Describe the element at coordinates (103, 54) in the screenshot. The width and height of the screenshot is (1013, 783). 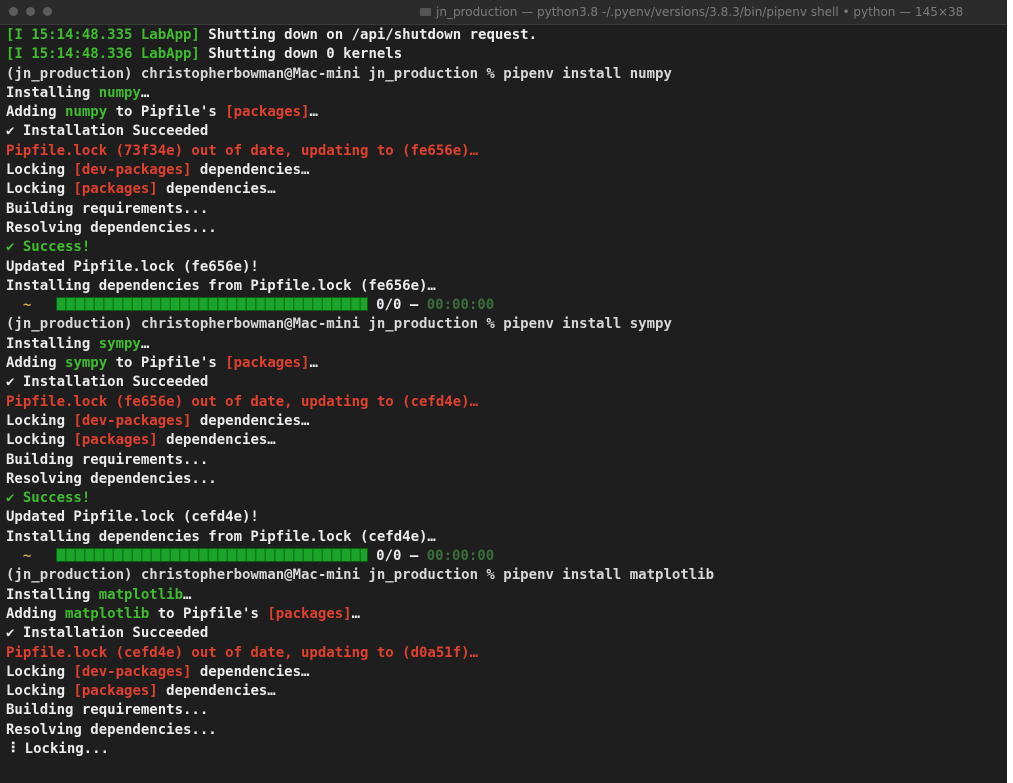
I see `terminal-text-segment: [I 15:14:48.336 LabApp]` at that location.